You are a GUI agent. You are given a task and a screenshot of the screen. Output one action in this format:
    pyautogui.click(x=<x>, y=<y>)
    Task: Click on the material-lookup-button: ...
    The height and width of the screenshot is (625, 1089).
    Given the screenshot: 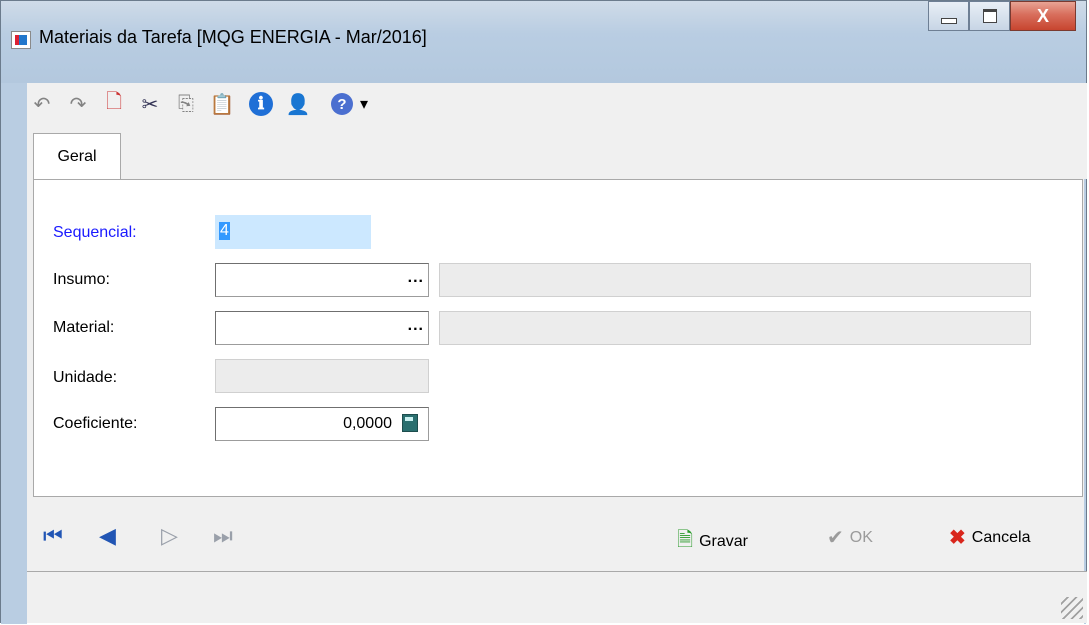 What is the action you would take?
    pyautogui.click(x=416, y=326)
    